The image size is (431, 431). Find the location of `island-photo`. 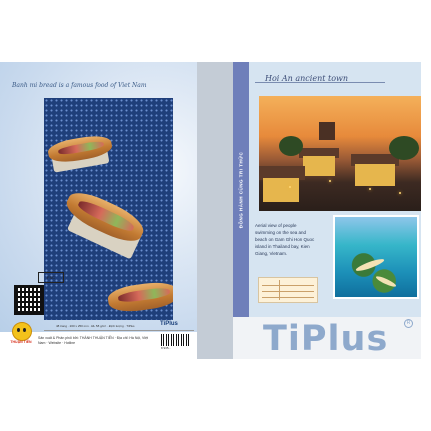

island-photo is located at coordinates (376, 257).